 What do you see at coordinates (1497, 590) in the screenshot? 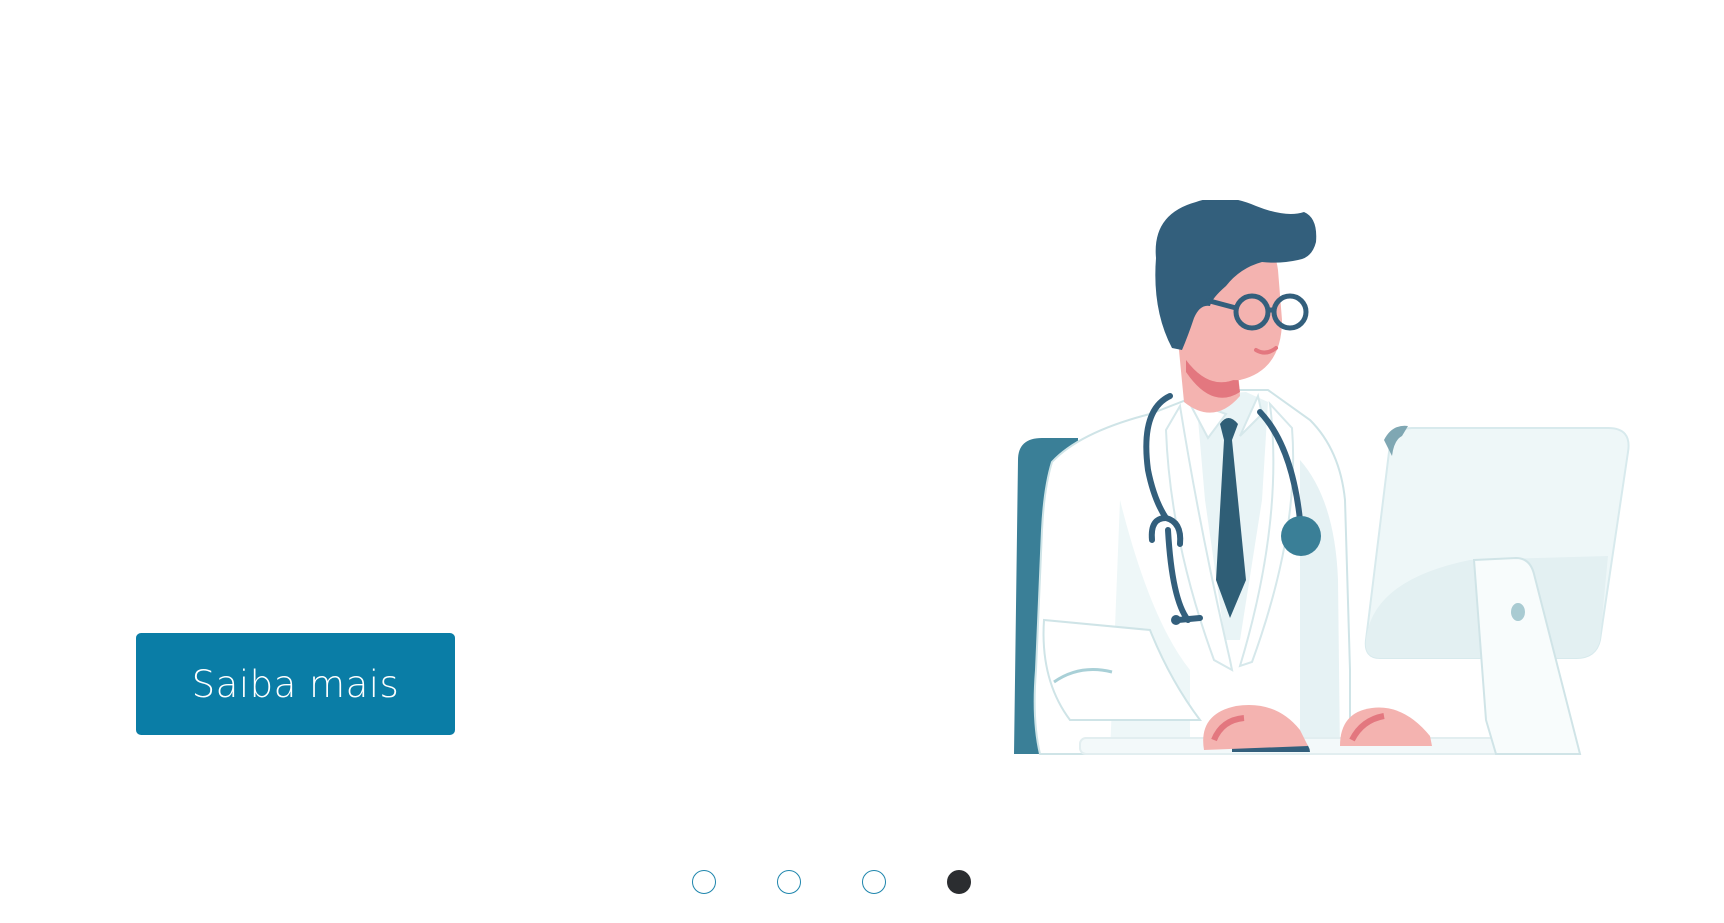
I see `computer-monitor` at bounding box center [1497, 590].